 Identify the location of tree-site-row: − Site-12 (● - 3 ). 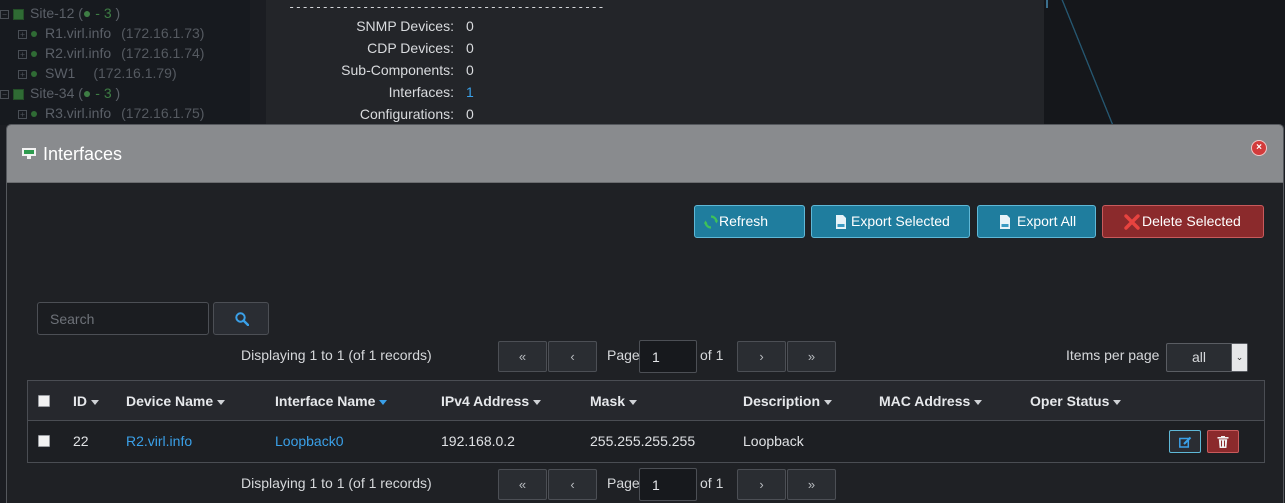
(60, 13).